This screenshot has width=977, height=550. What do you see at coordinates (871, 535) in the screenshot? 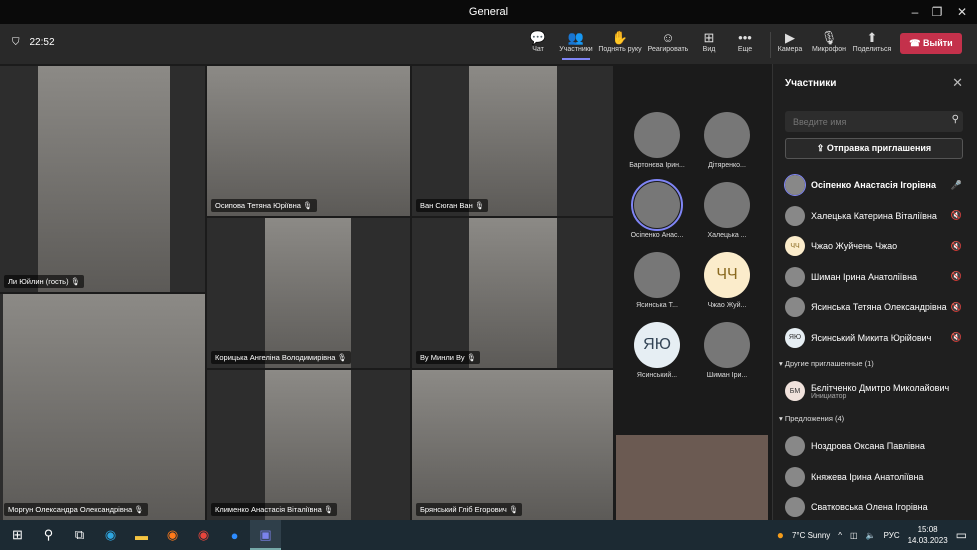
I see `volume-icon: 🔈` at bounding box center [871, 535].